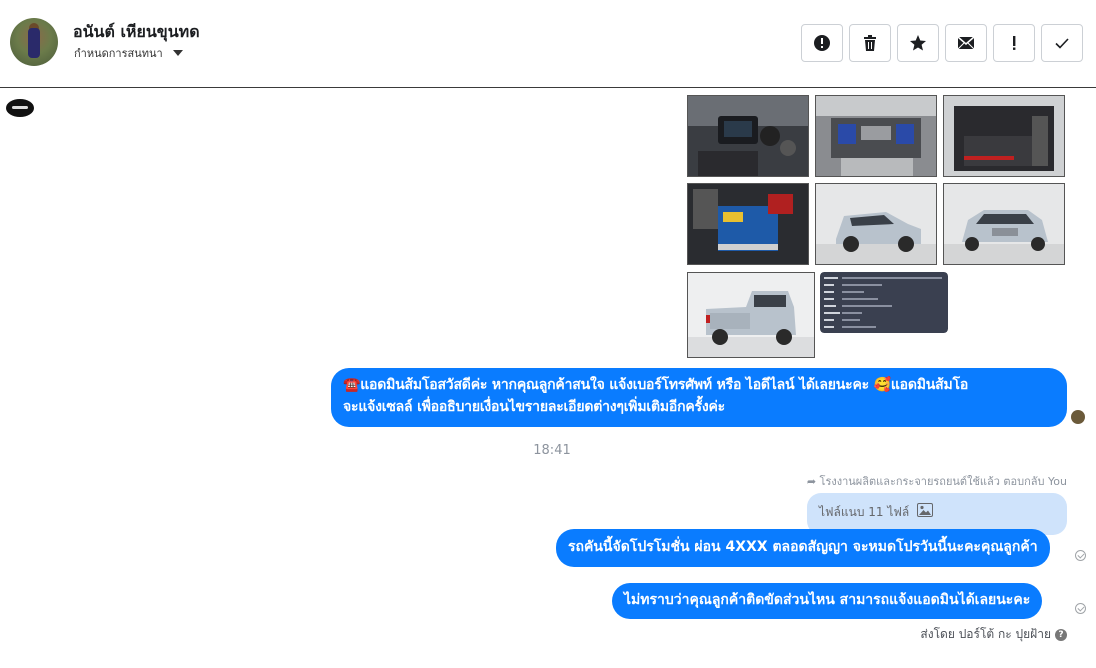 The image size is (1096, 668). I want to click on trash-icon, so click(870, 43).